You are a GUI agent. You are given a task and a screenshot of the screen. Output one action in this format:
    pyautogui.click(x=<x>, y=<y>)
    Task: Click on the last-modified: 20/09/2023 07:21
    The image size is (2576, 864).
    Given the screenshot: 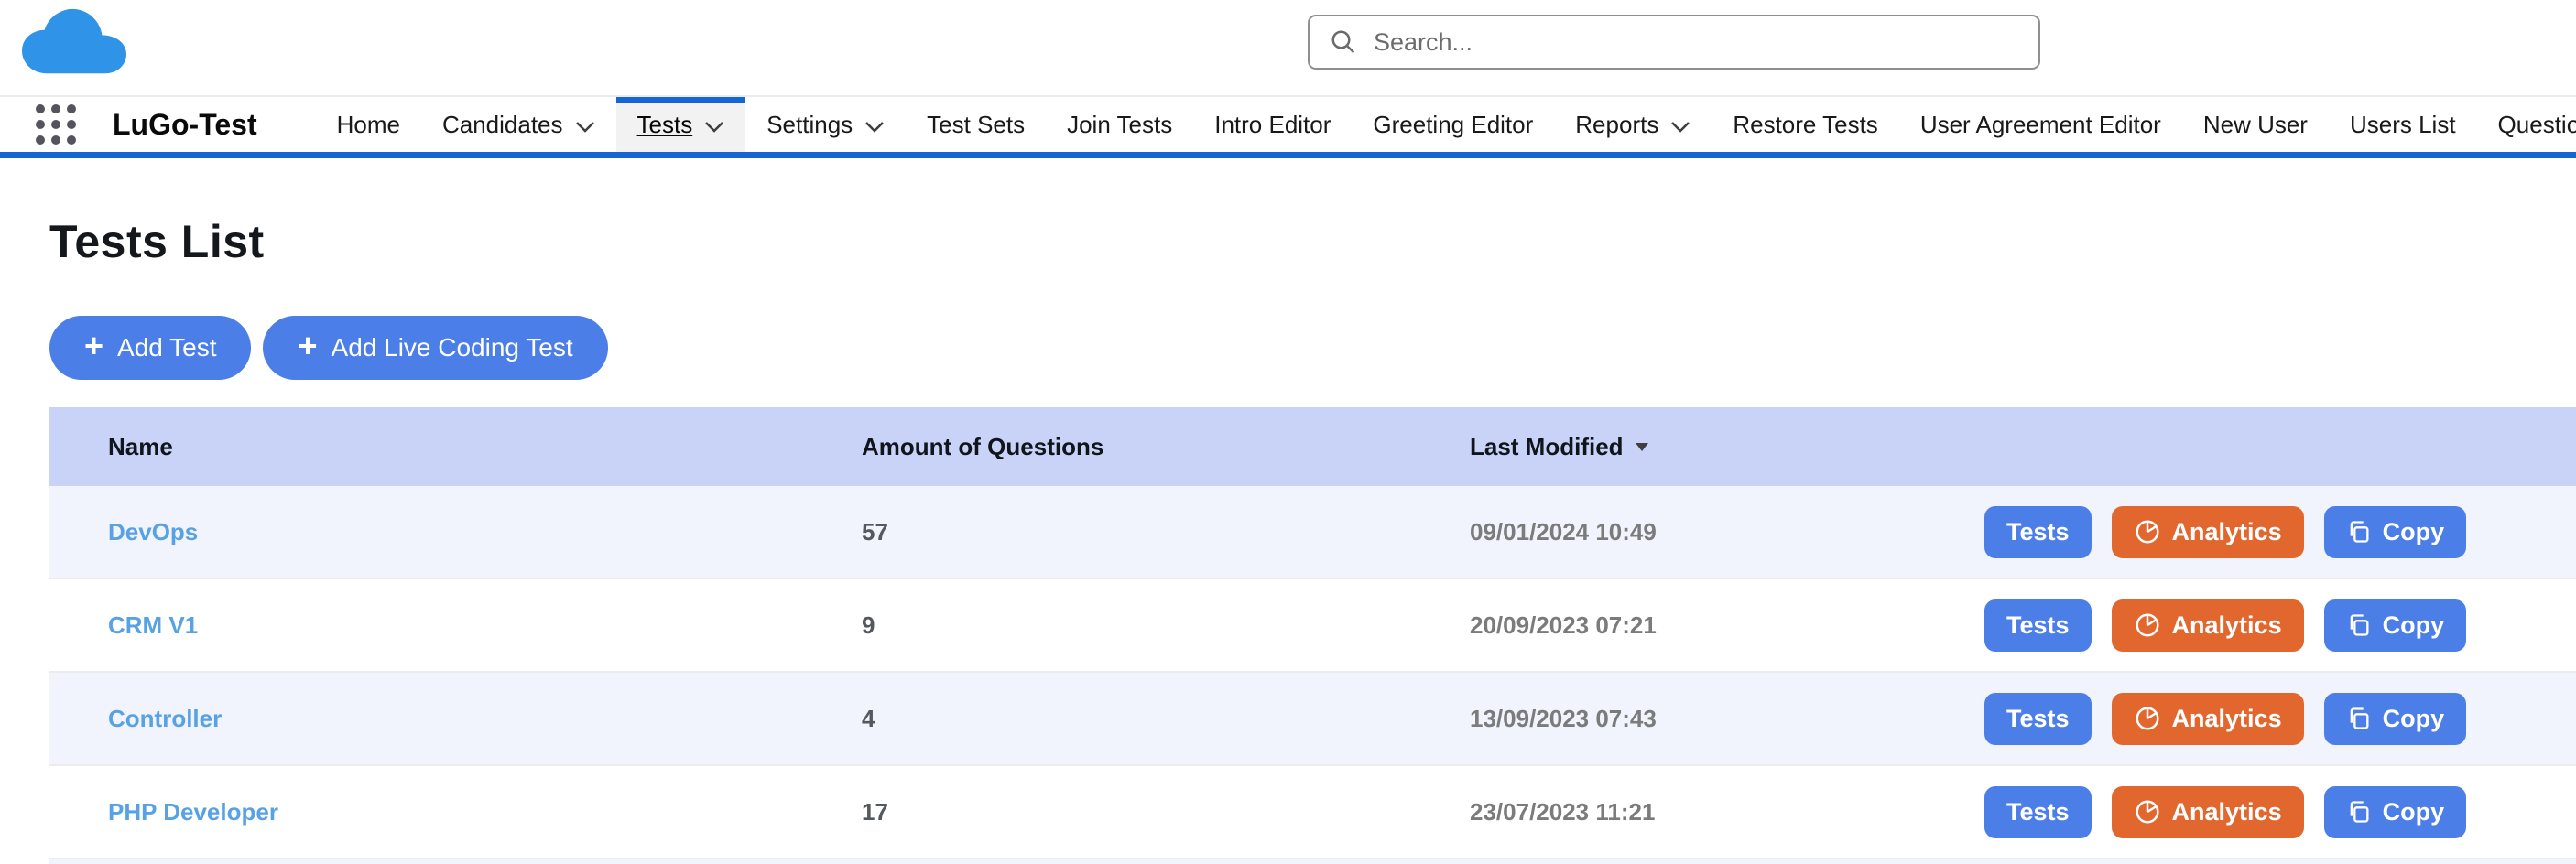 What is the action you would take?
    pyautogui.click(x=1563, y=624)
    